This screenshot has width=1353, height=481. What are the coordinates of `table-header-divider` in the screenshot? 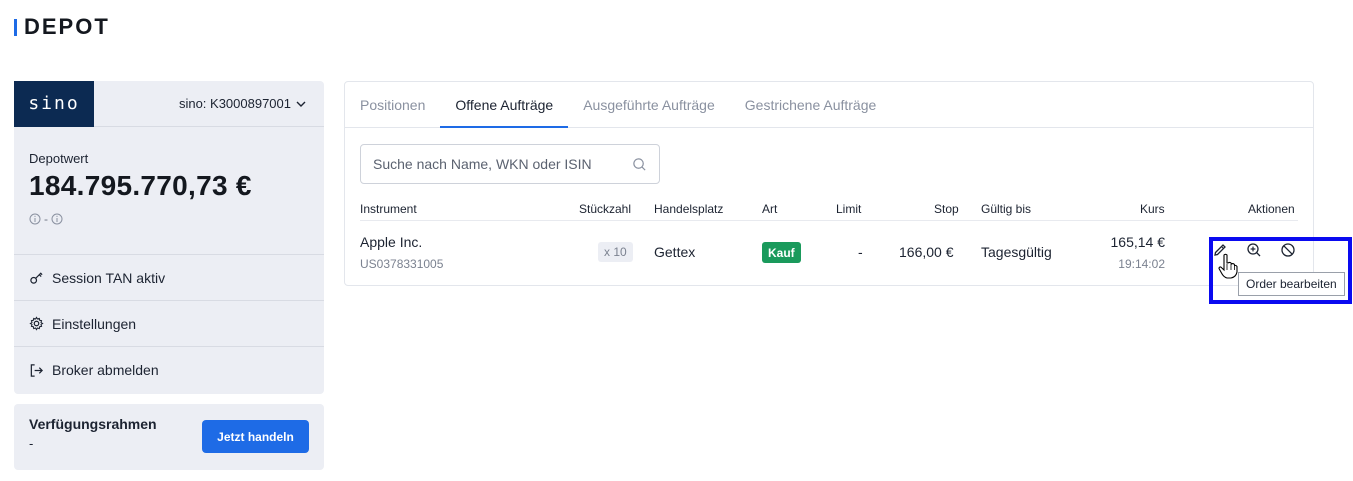 It's located at (829, 220).